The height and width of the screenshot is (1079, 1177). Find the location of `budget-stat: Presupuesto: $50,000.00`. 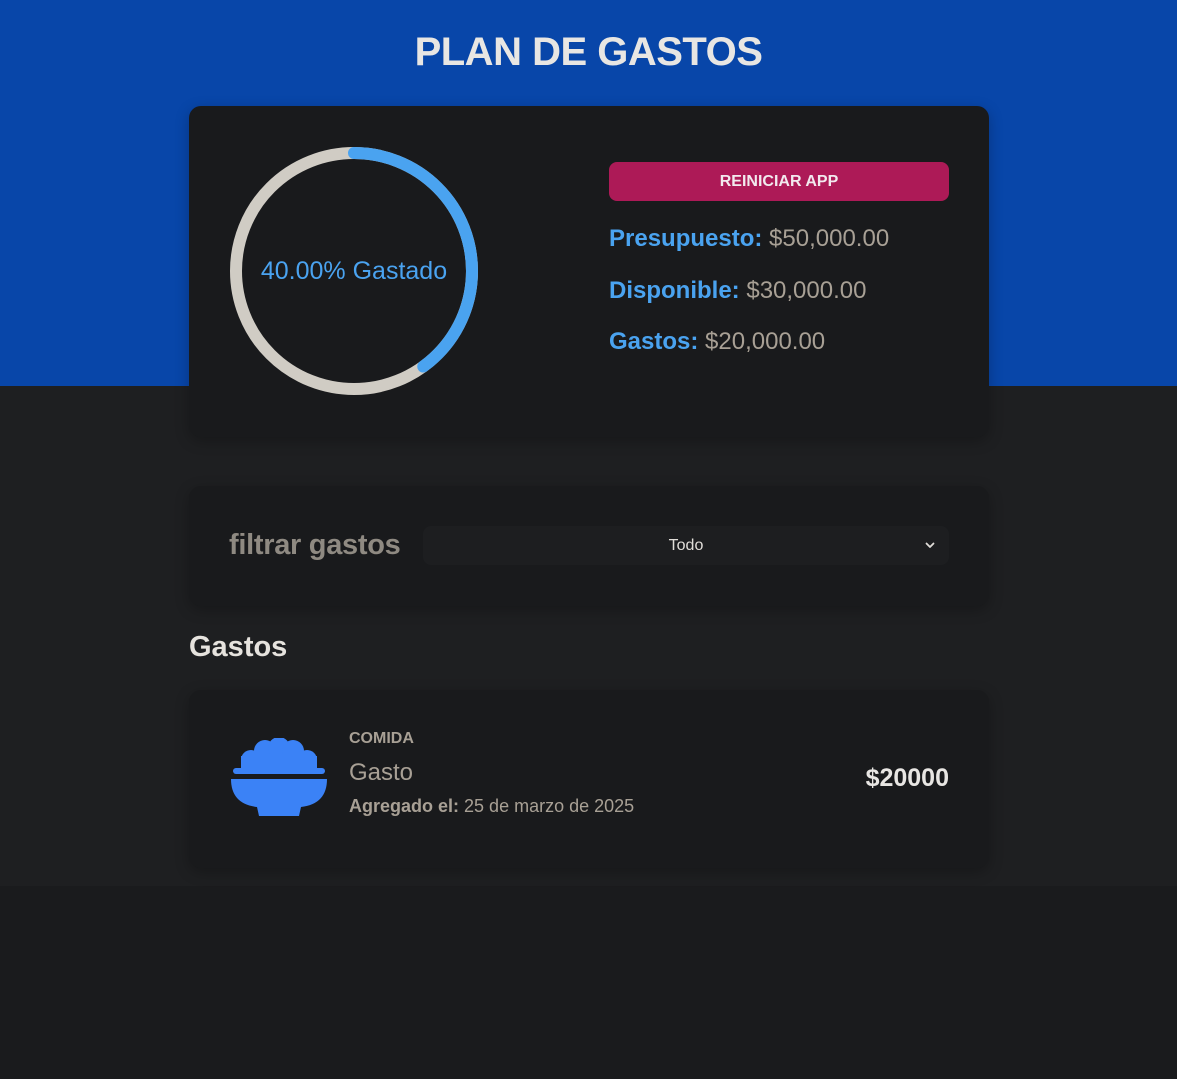

budget-stat: Presupuesto: $50,000.00 is located at coordinates (749, 239).